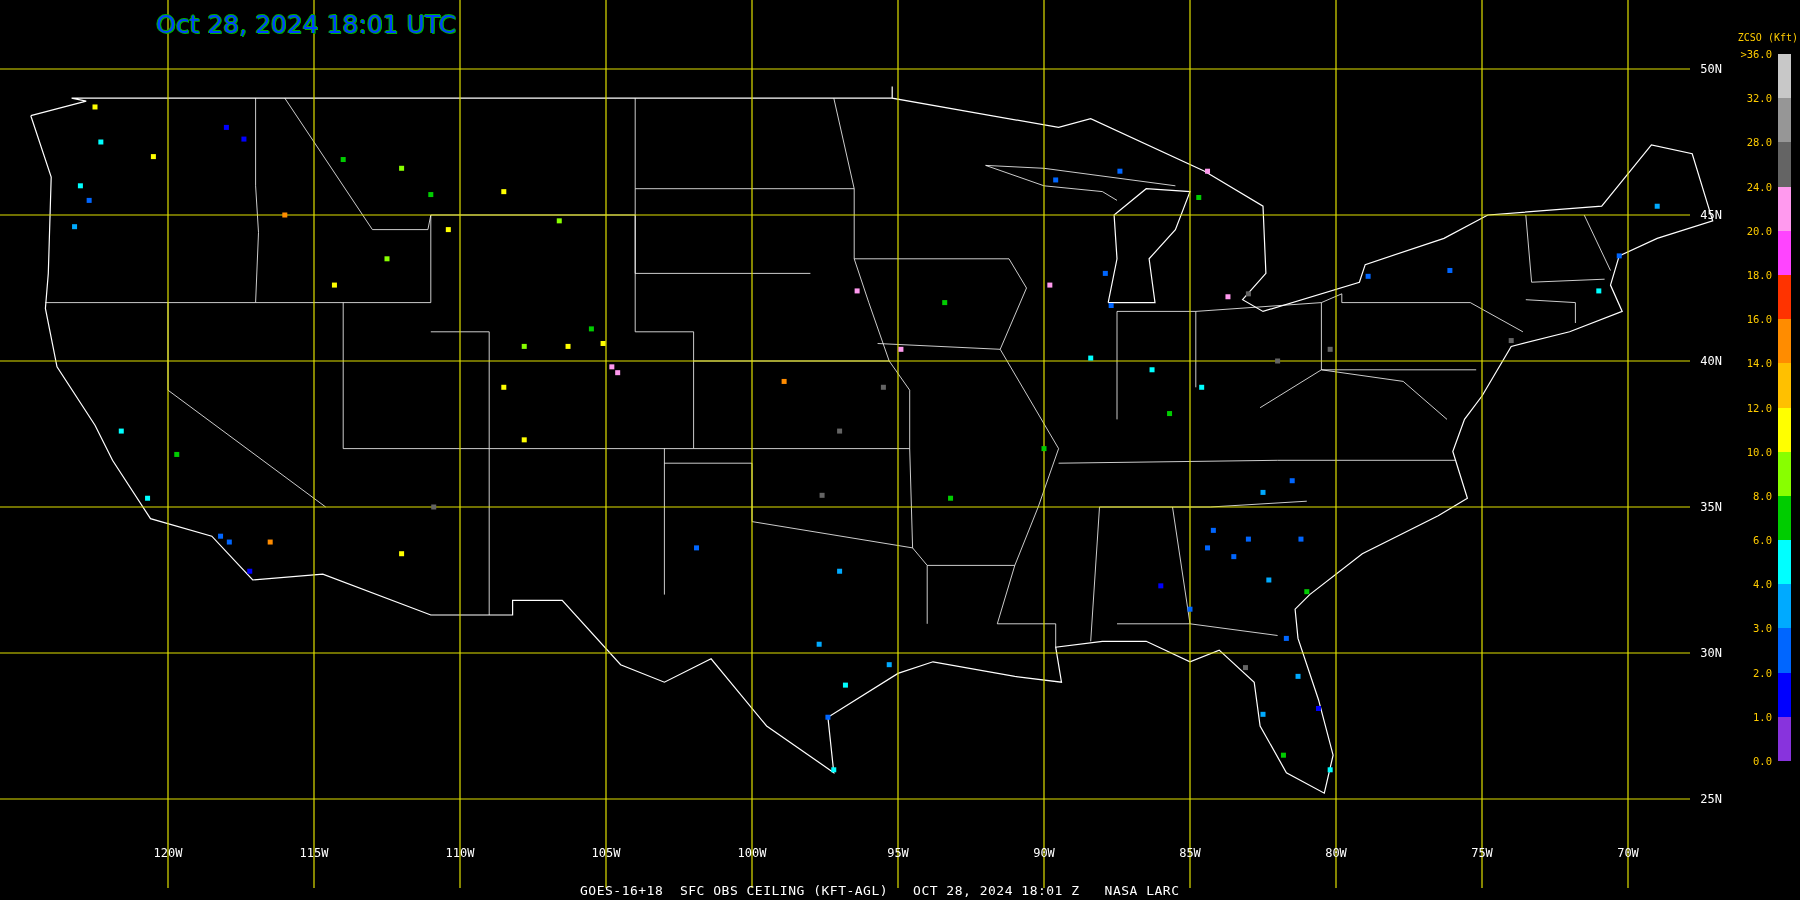  What do you see at coordinates (1762, 628) in the screenshot?
I see `legend-label: 3.0` at bounding box center [1762, 628].